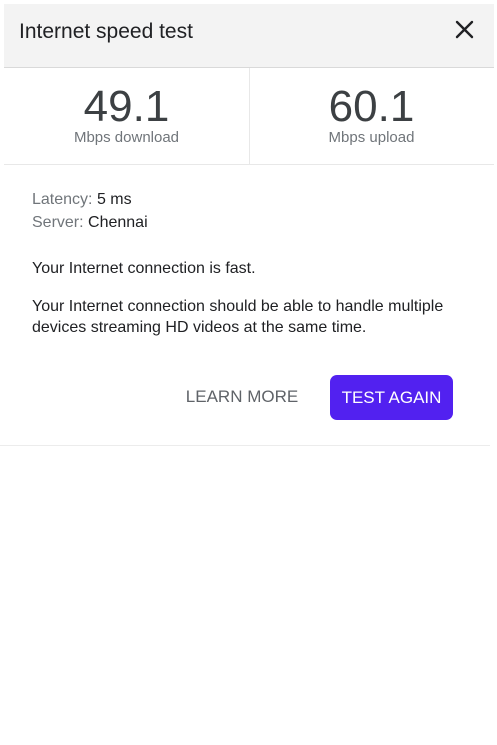  I want to click on close-button, so click(465, 30).